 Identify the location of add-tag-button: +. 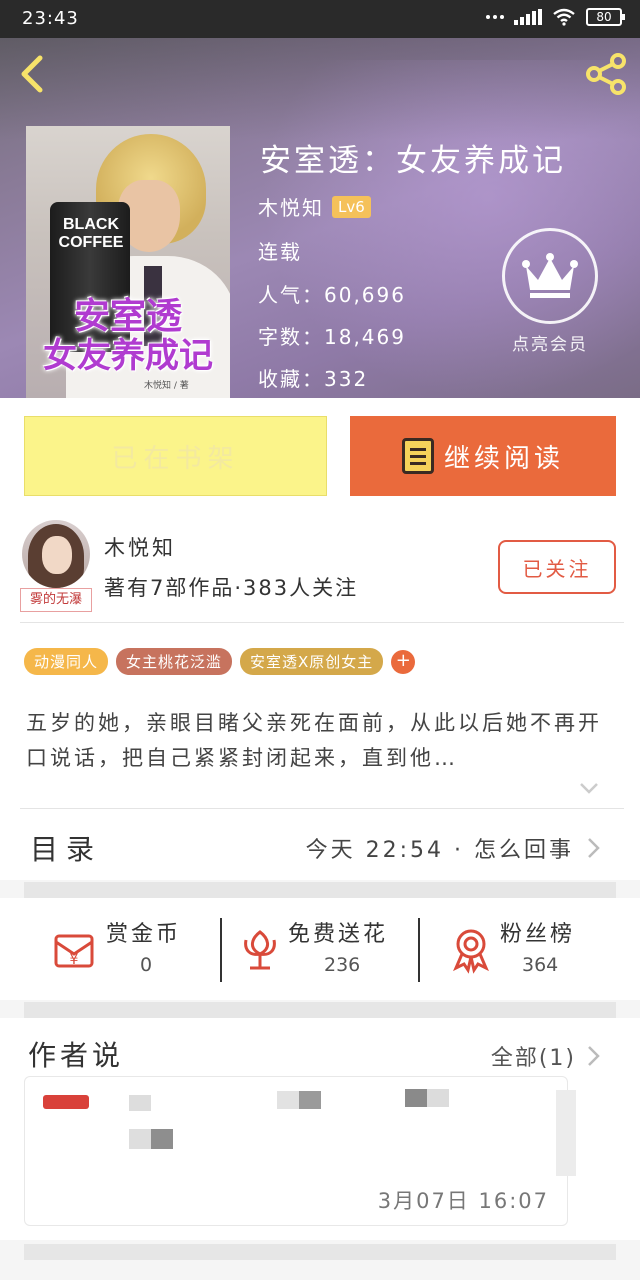
(403, 661).